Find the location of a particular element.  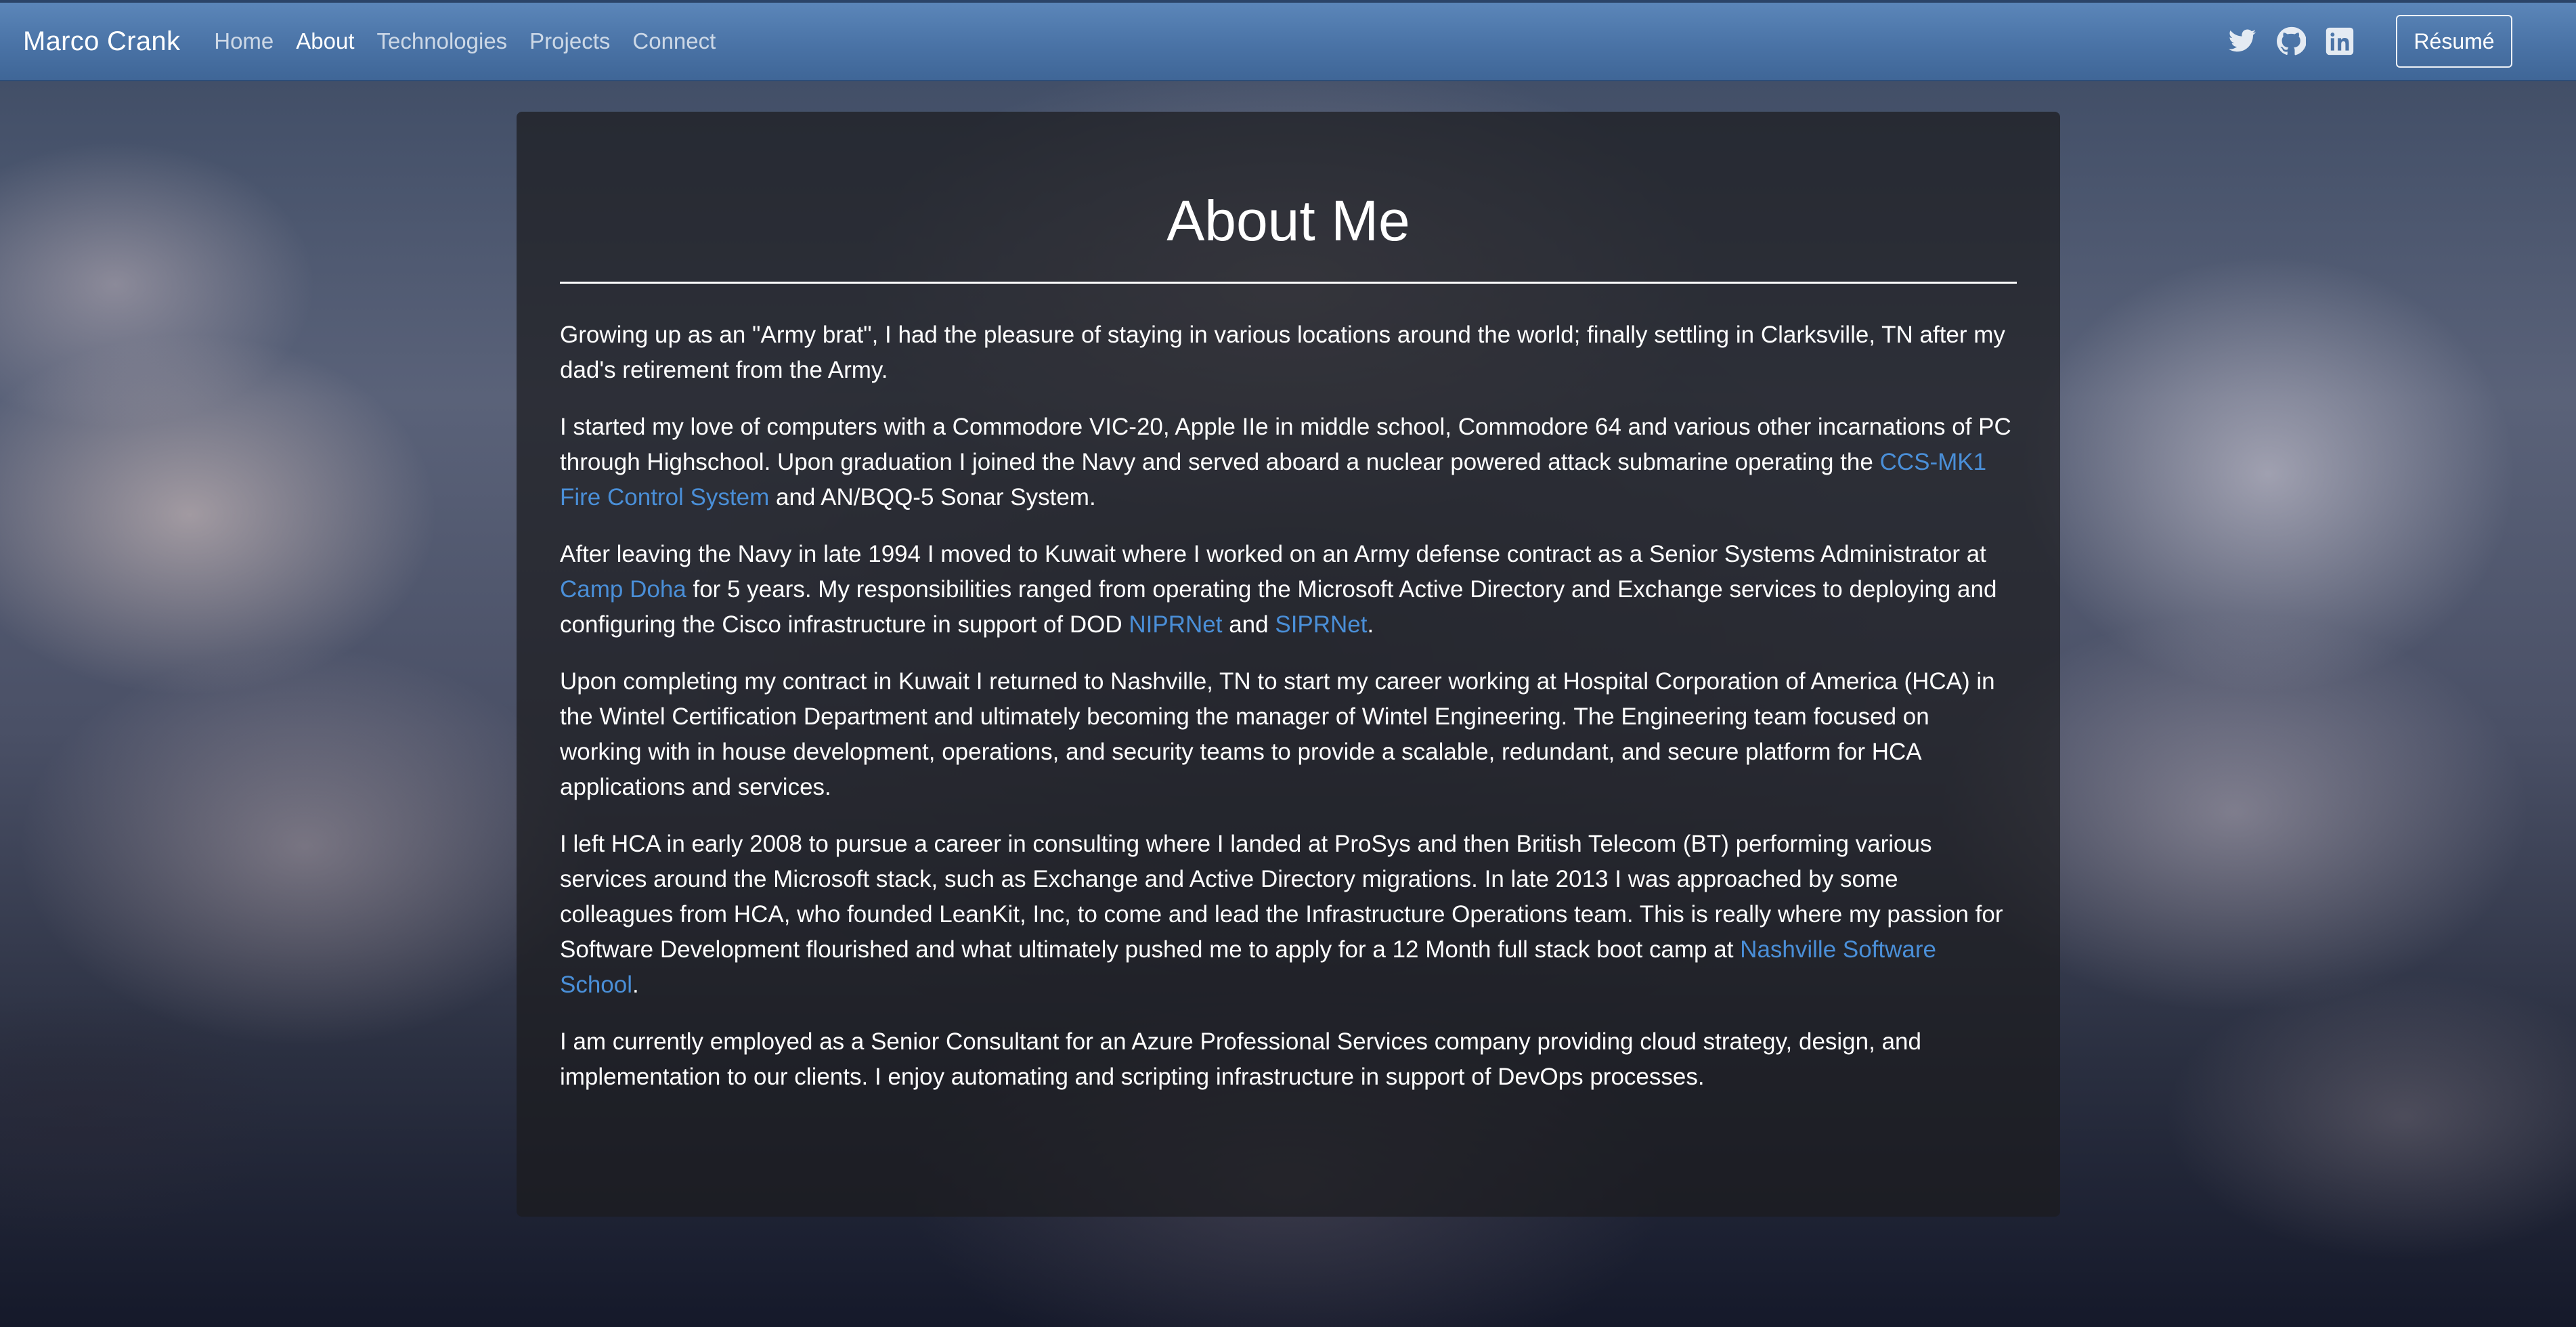

nav-link-home: Home is located at coordinates (244, 41).